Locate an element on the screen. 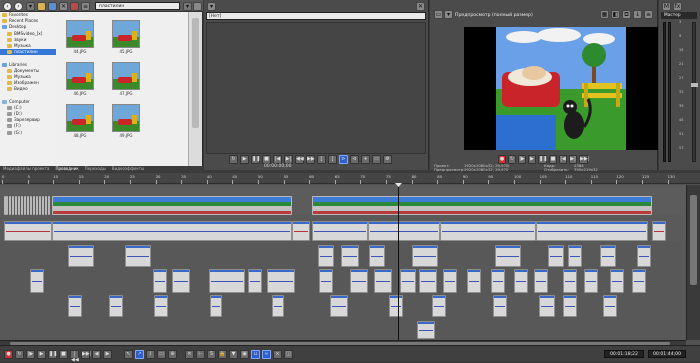 The height and width of the screenshot is (363, 700). thumbnail-item: 45.JPG is located at coordinates (126, 38).